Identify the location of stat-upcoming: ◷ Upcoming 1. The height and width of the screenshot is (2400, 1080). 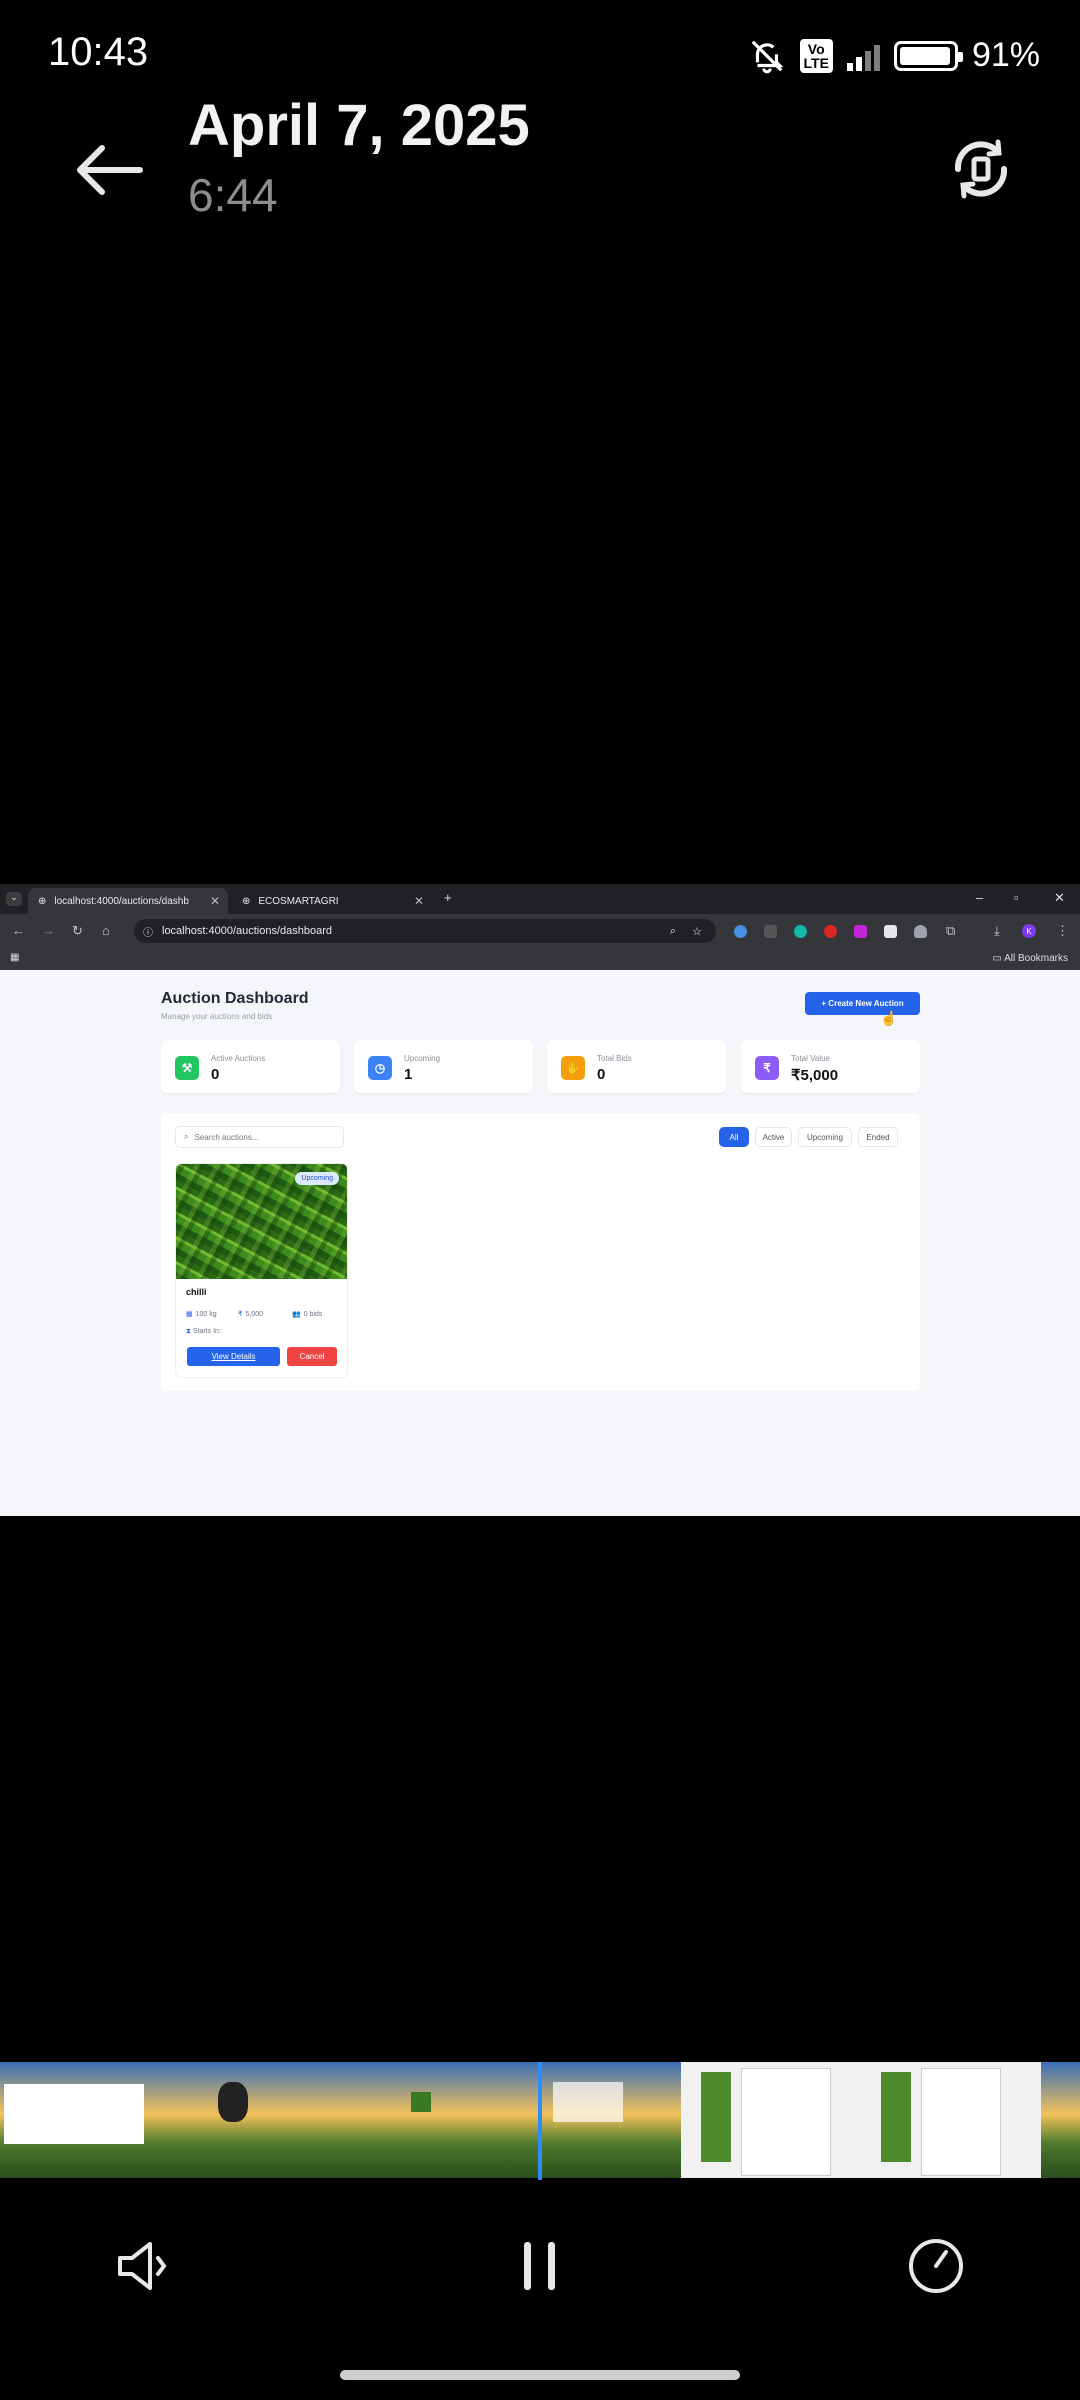
(443, 1066).